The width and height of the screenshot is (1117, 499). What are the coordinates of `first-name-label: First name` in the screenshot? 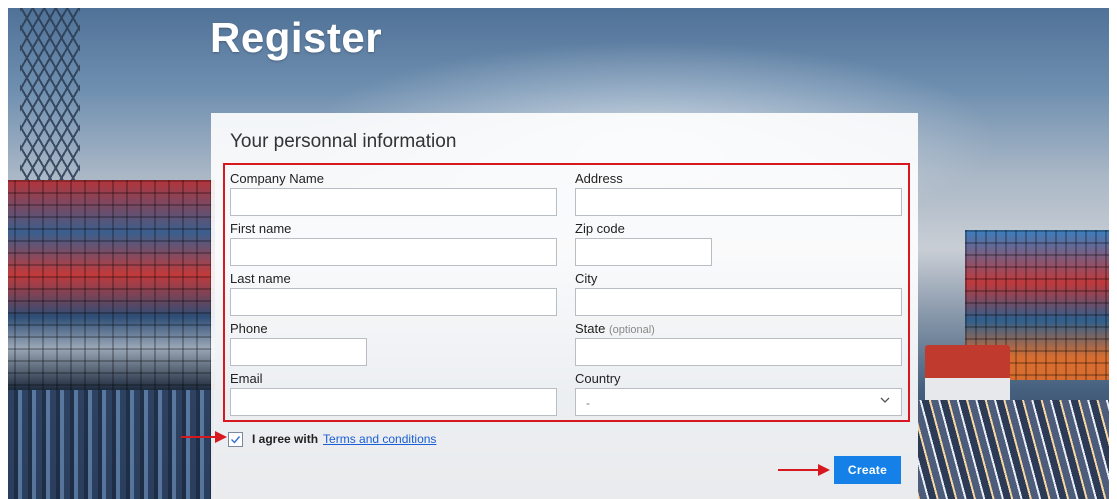 It's located at (261, 228).